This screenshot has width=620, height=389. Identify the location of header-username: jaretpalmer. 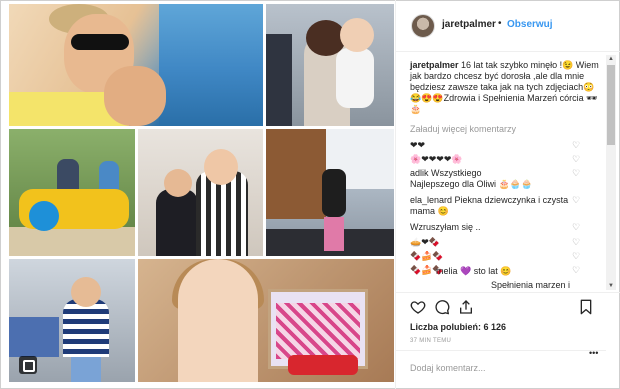
(469, 24).